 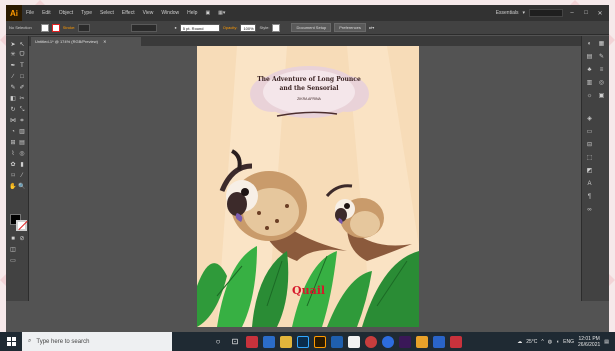 I want to click on slice-tool-icon: ⁄, so click(x=22, y=176).